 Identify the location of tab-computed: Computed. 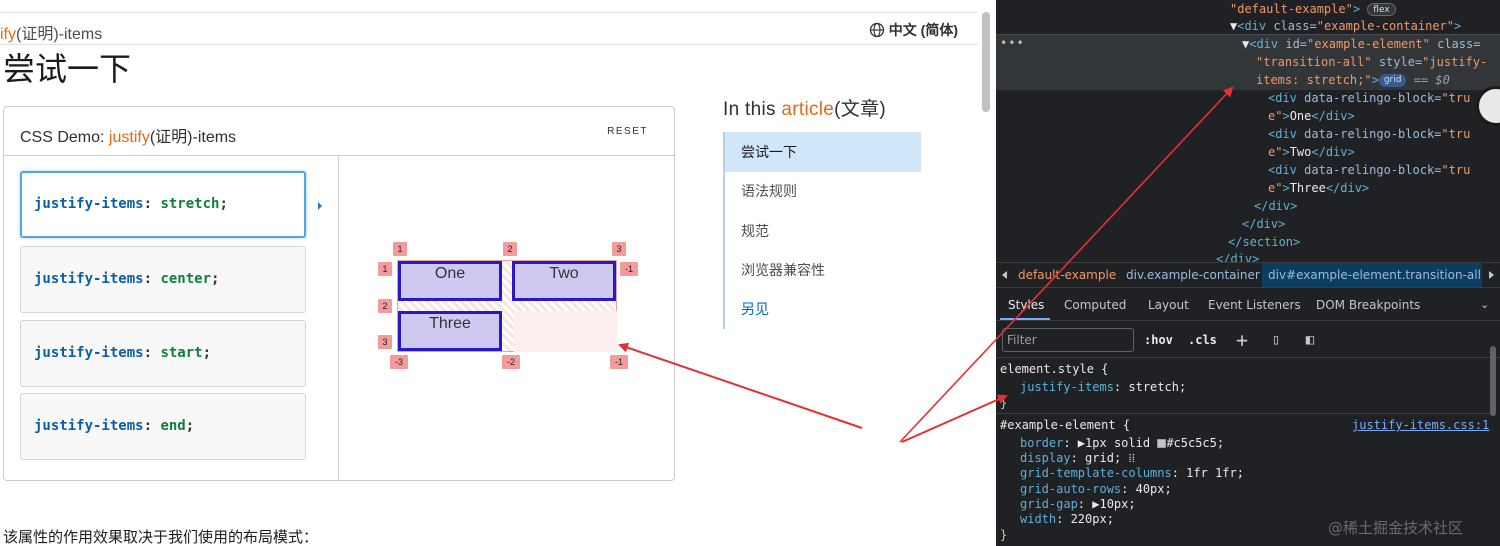
(1095, 305).